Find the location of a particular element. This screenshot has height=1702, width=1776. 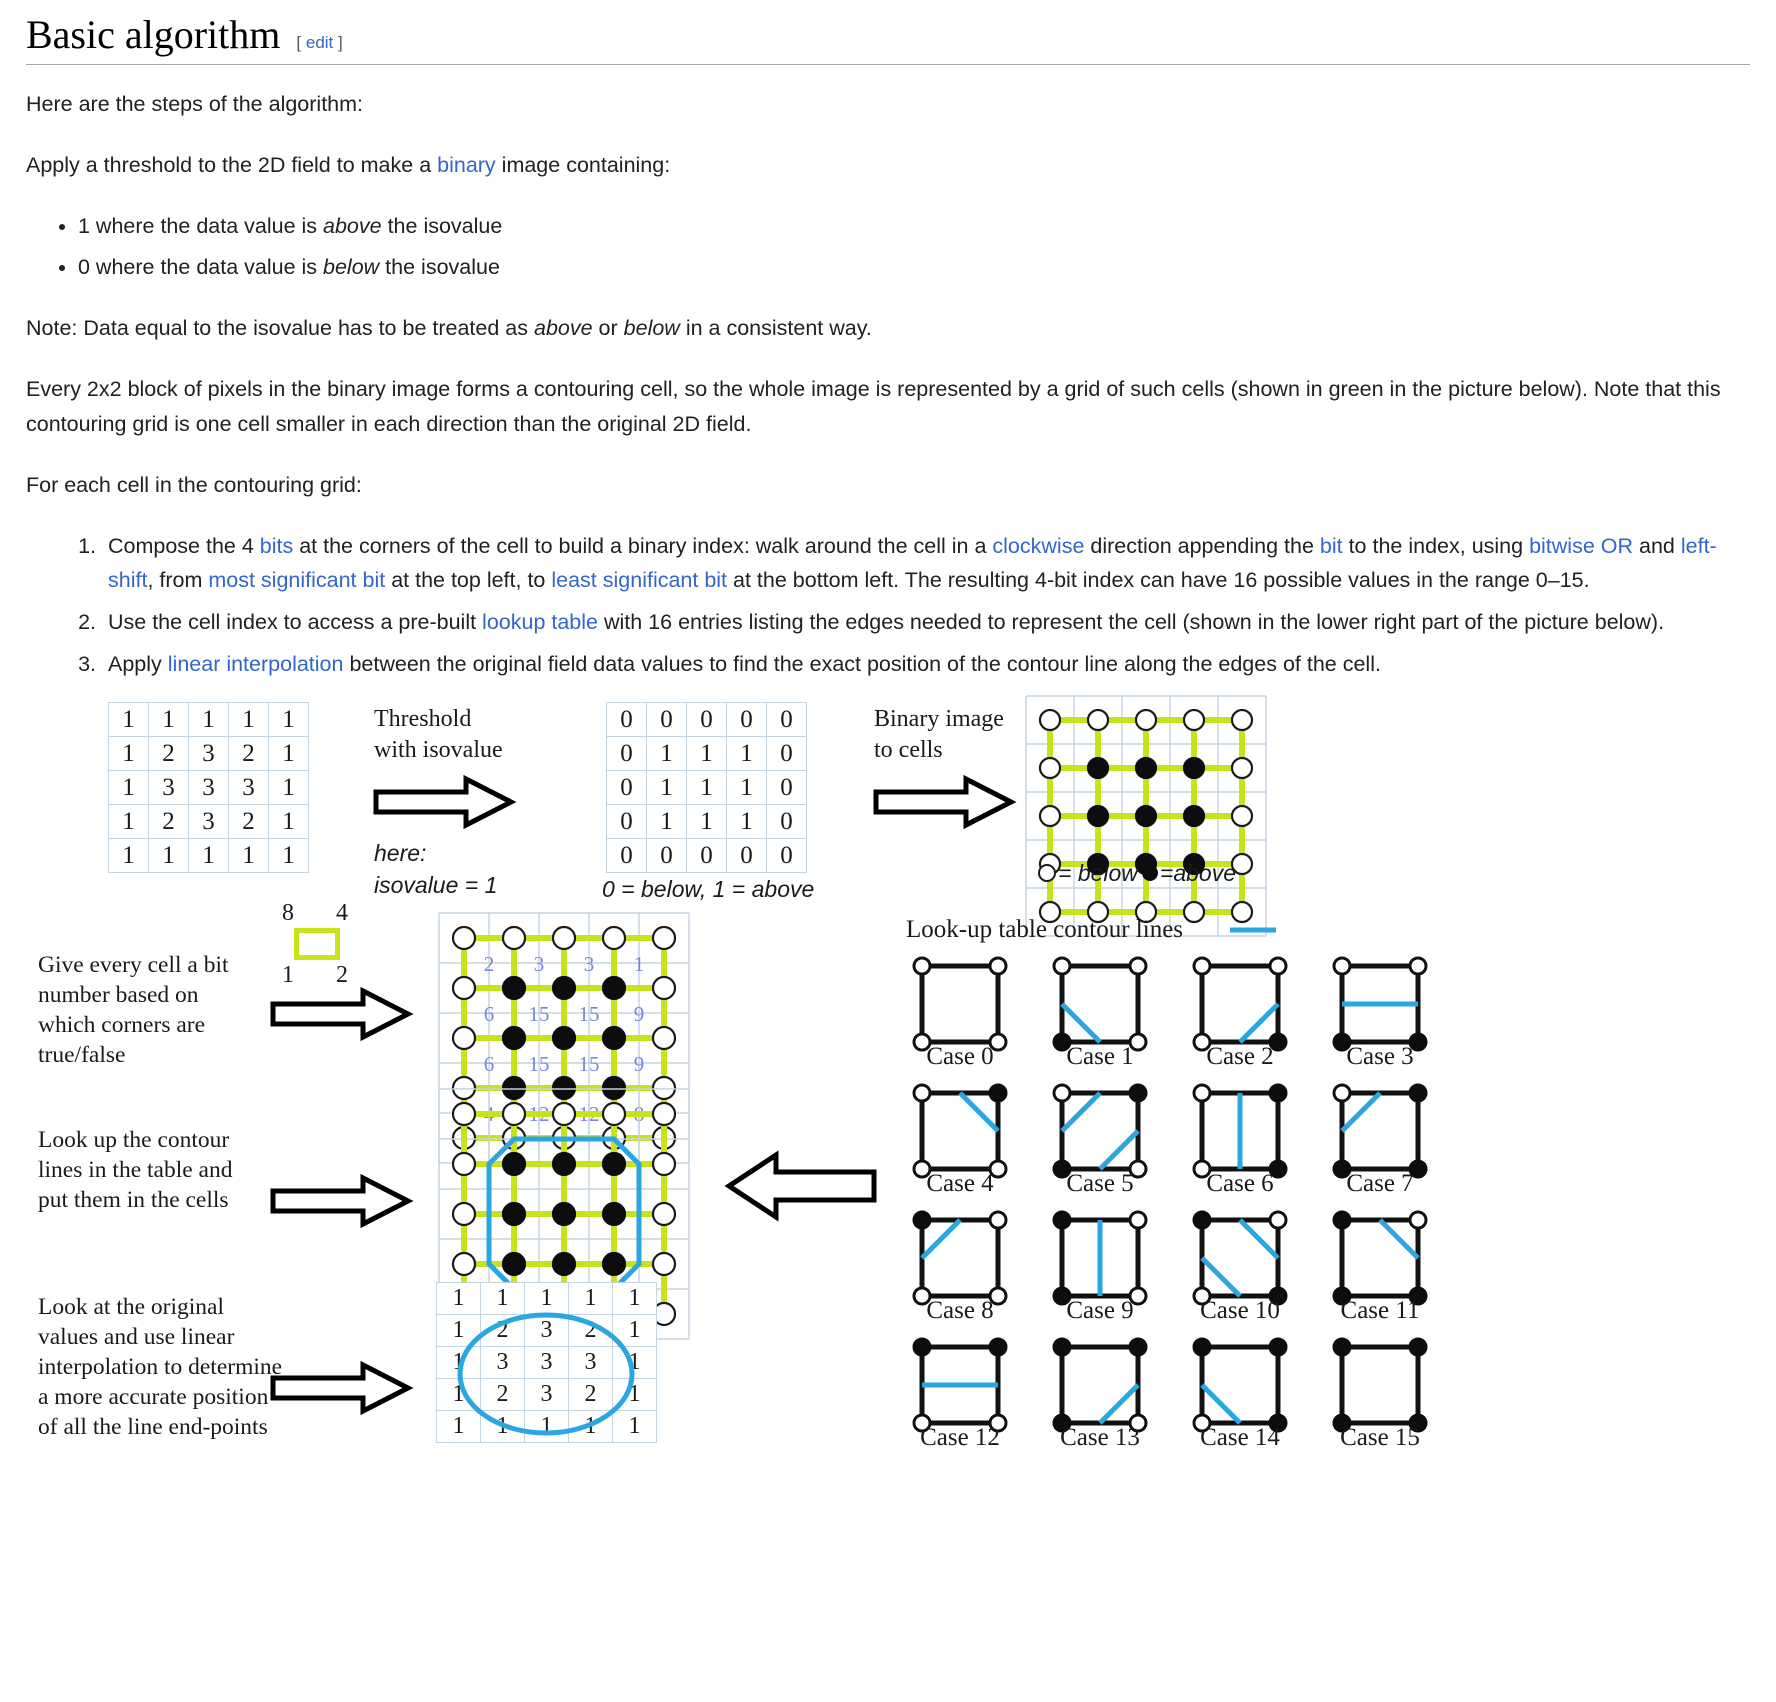

corner-above is located at coordinates (1138, 1093).